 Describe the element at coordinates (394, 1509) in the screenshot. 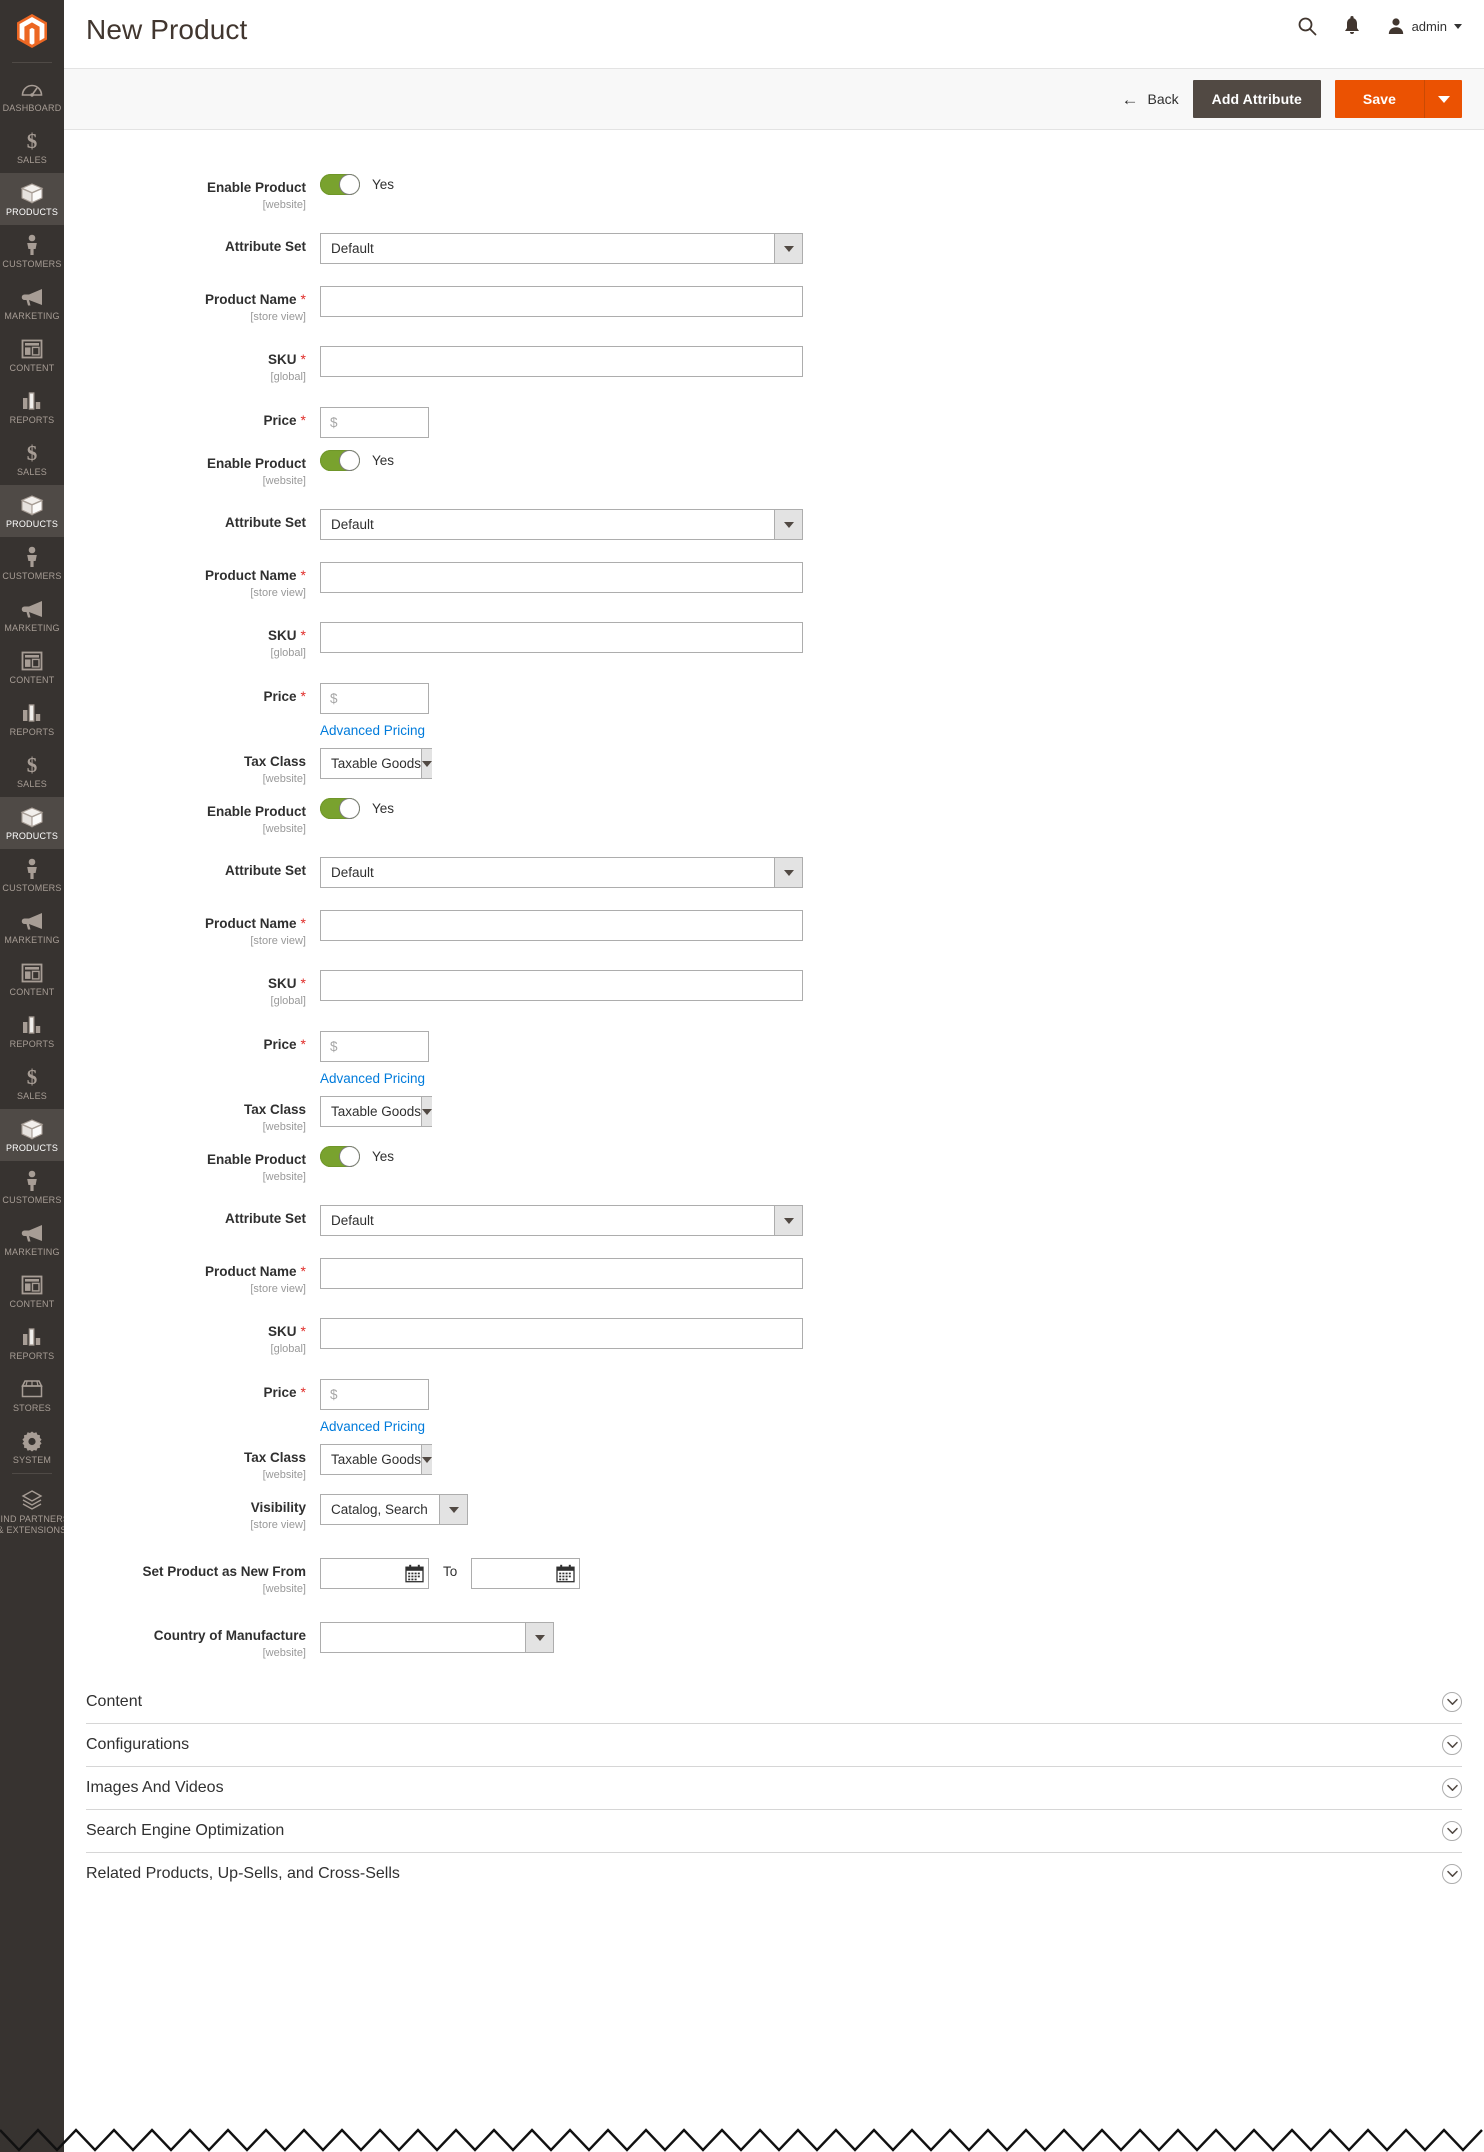

I see `visibility-select: Catalog, Search` at that location.